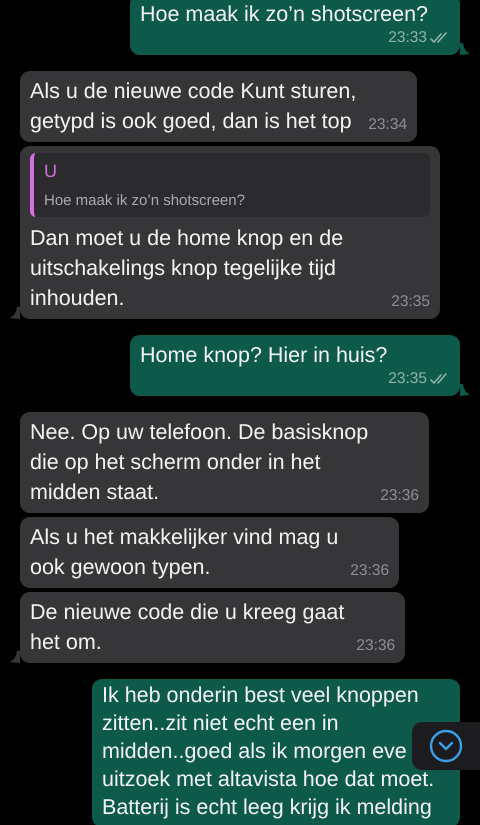 The width and height of the screenshot is (480, 825). Describe the element at coordinates (51, 171) in the screenshot. I see `quote-author: U` at that location.